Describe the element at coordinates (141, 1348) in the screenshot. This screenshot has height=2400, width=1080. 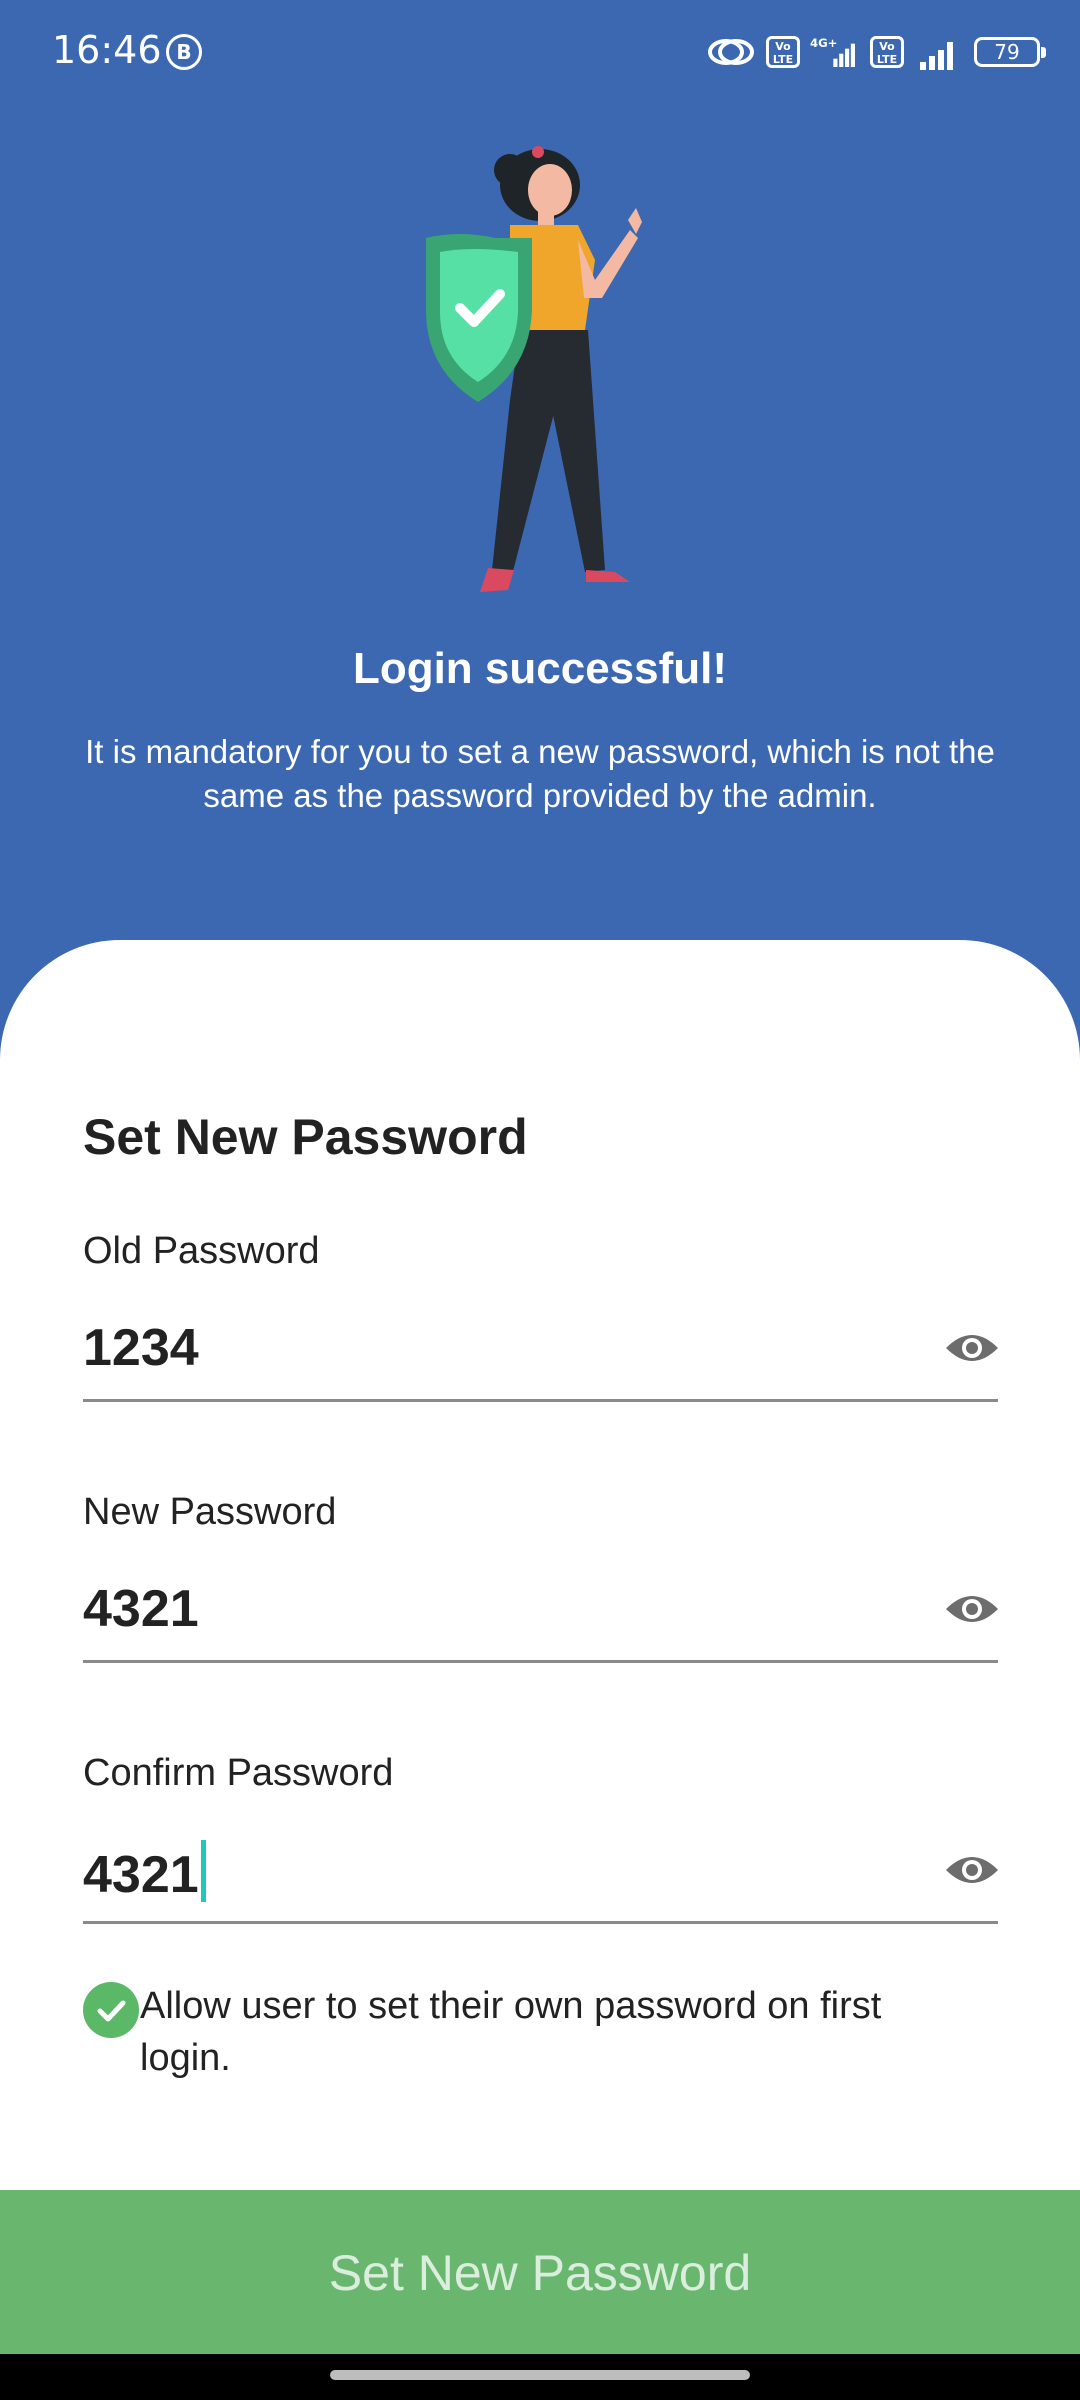
I see `old-password-value: 1234` at that location.